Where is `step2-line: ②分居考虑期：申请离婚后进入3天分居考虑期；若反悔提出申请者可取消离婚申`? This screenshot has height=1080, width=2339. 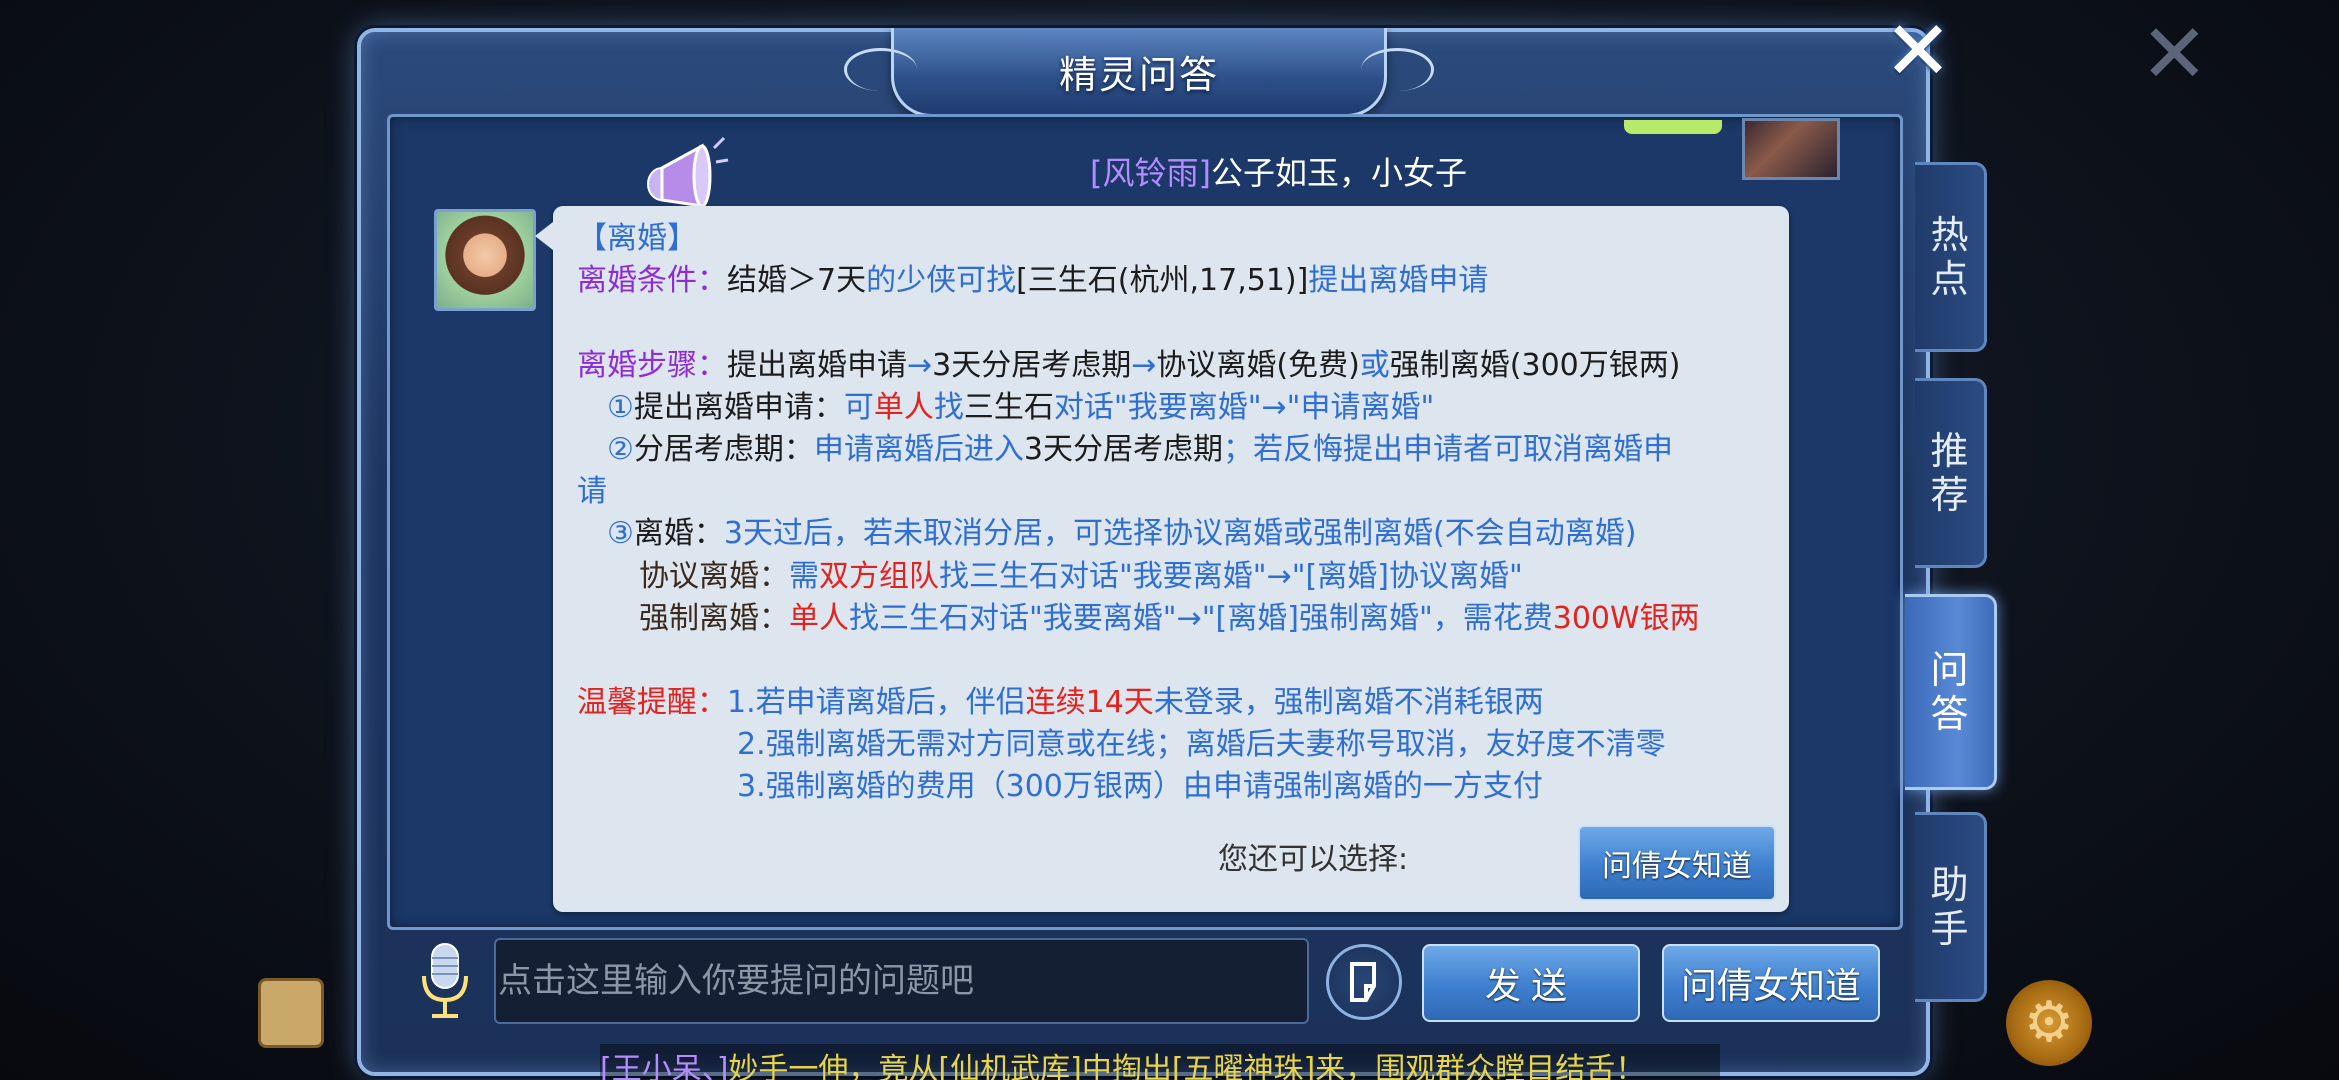 step2-line: ②分居考虑期：申请离婚后进入3天分居考虑期；若反悔提出申请者可取消离婚申 is located at coordinates (1140, 449).